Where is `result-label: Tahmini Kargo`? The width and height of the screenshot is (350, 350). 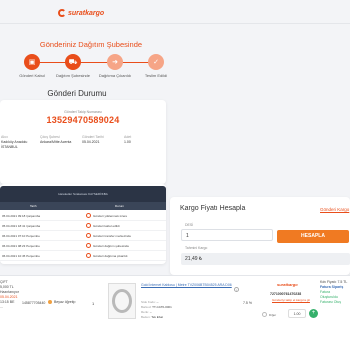
result-label: Tahmini Kargo is located at coordinates (196, 248).